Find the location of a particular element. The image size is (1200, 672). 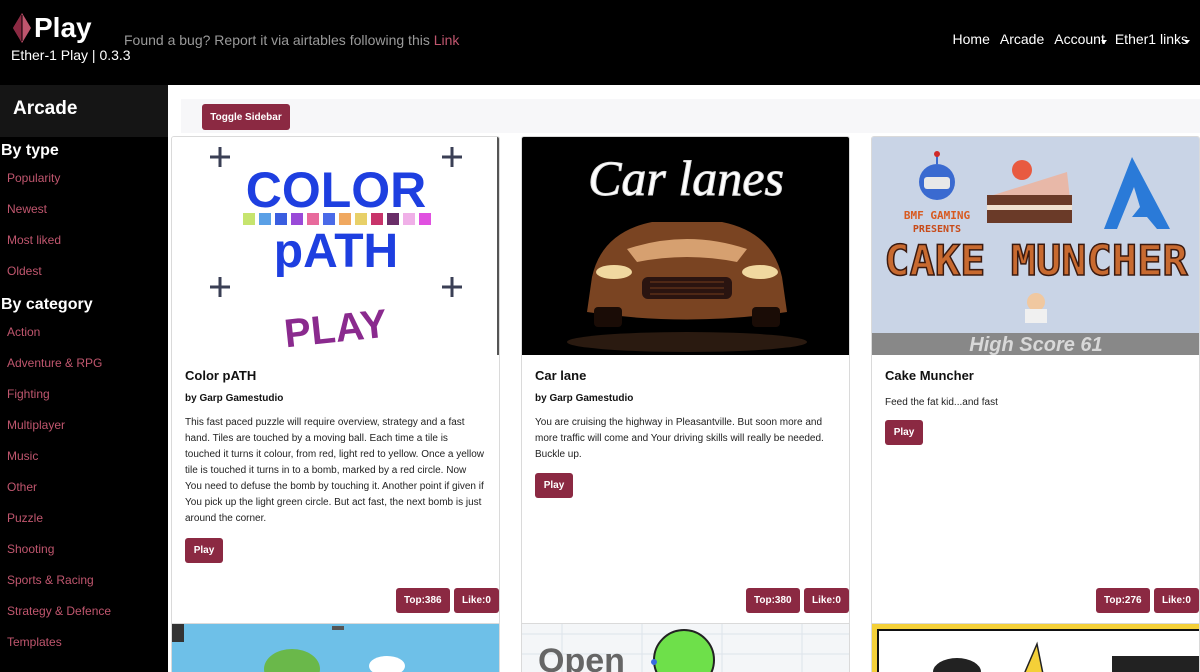

artwork-open-text: Open is located at coordinates (581, 657).